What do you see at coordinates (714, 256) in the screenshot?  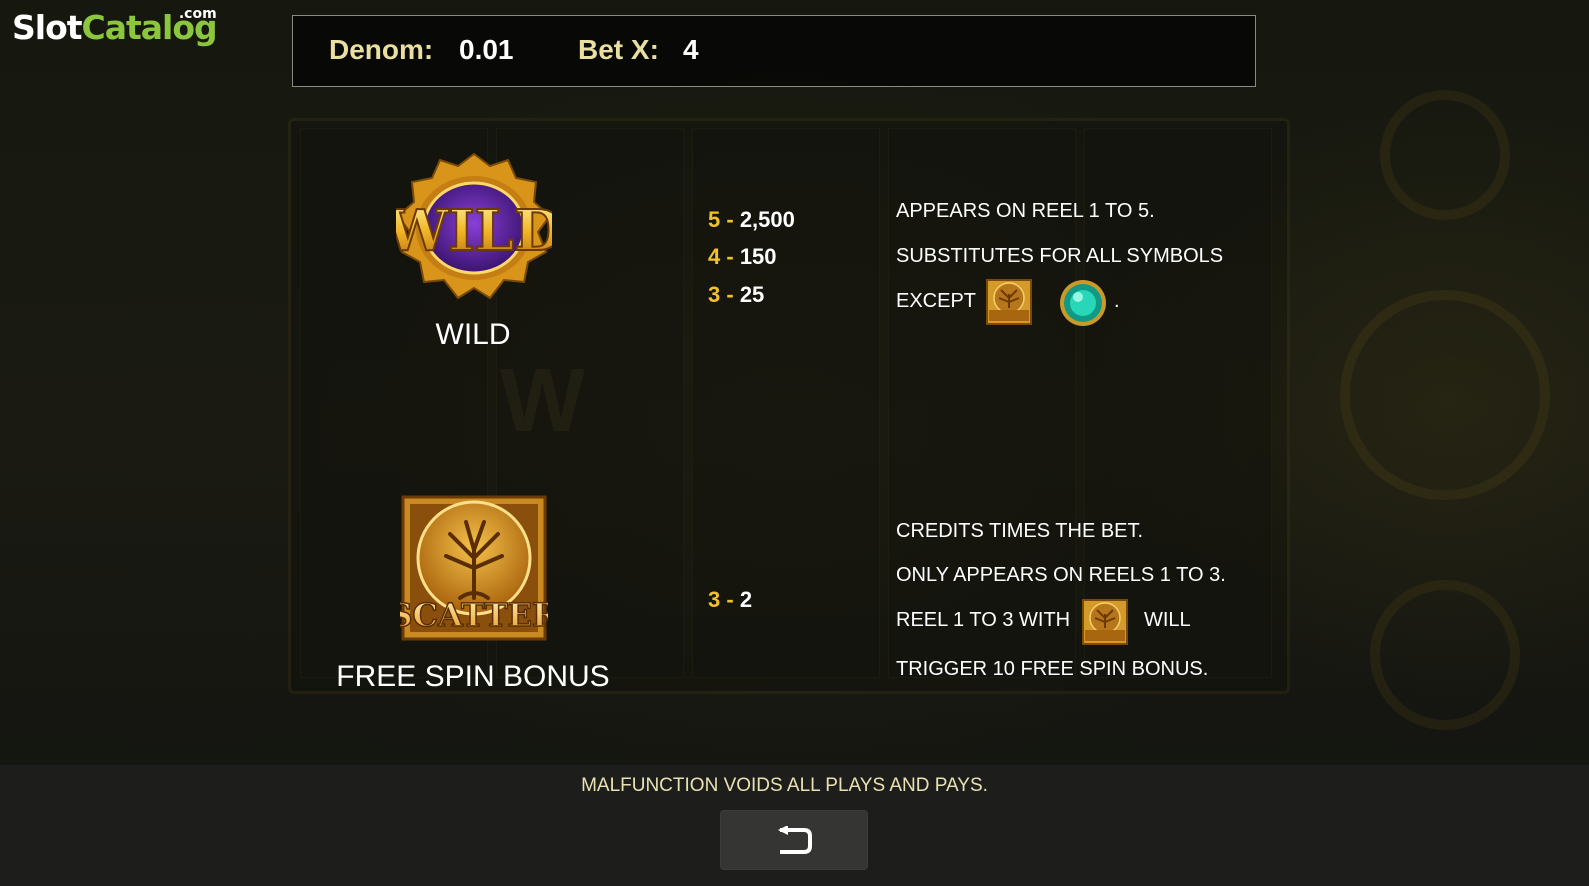 I see `pay-count: 4` at bounding box center [714, 256].